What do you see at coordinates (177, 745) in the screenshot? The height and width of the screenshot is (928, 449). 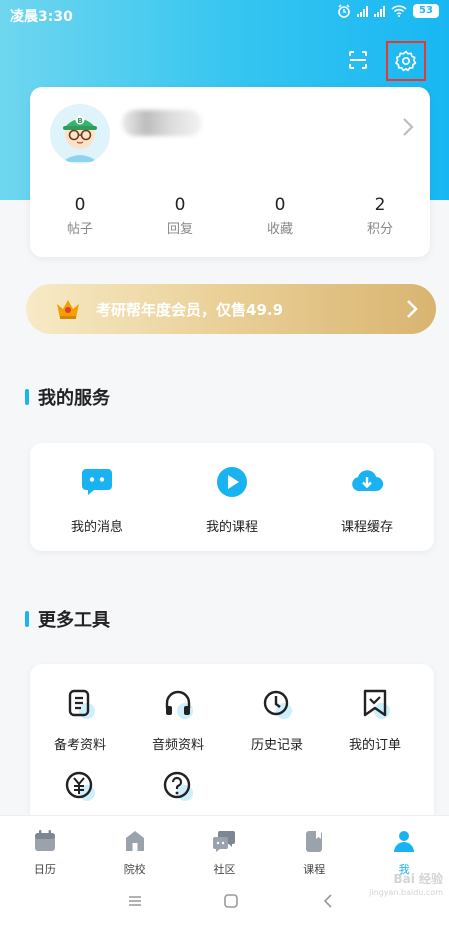 I see `tool-label: 音频资料` at bounding box center [177, 745].